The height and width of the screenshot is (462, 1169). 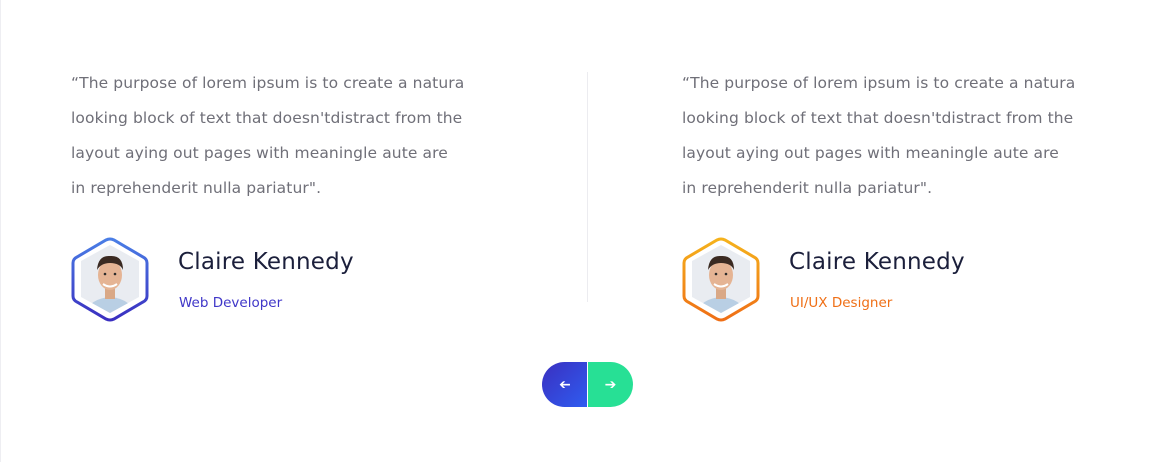 I want to click on author-role: UI/UX Designer, so click(x=841, y=303).